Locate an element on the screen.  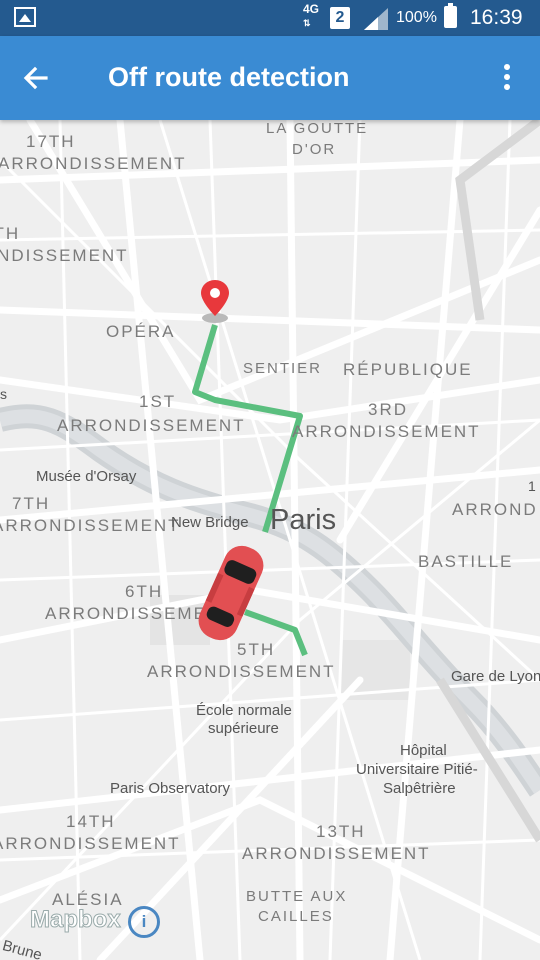
district-label: CAILLES is located at coordinates (296, 916).